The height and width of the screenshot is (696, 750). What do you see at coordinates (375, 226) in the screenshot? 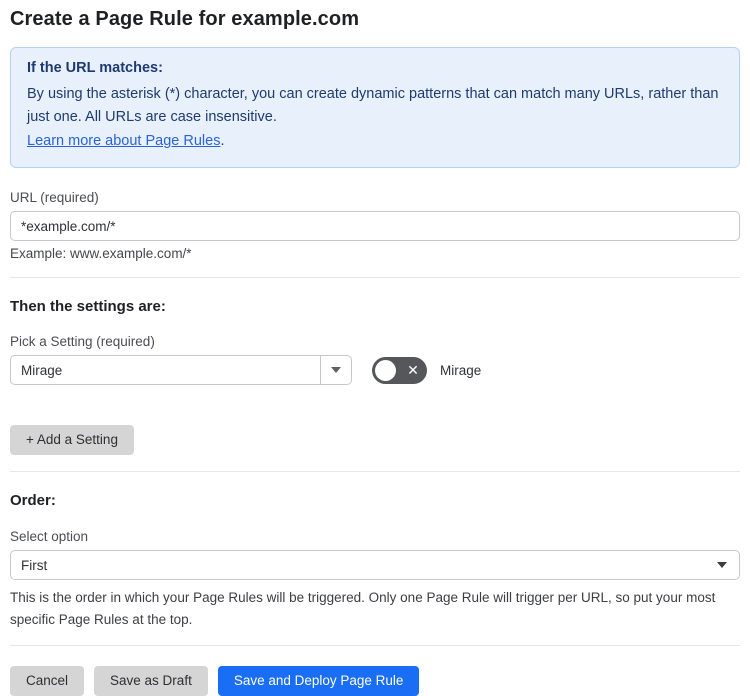
I see `url-input` at bounding box center [375, 226].